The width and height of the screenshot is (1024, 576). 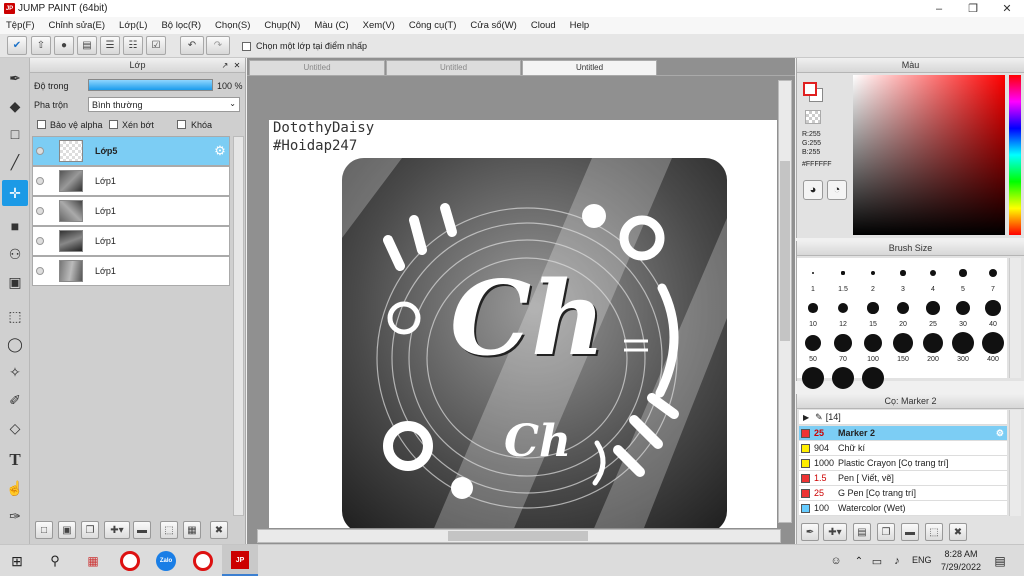 I want to click on line-tool-icon: ╱, so click(x=15, y=162).